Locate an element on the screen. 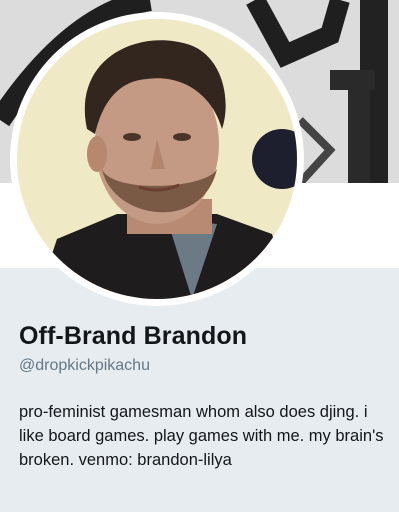 This screenshot has height=512, width=399. profile-display-name: Off-Brand Brandon is located at coordinates (133, 336).